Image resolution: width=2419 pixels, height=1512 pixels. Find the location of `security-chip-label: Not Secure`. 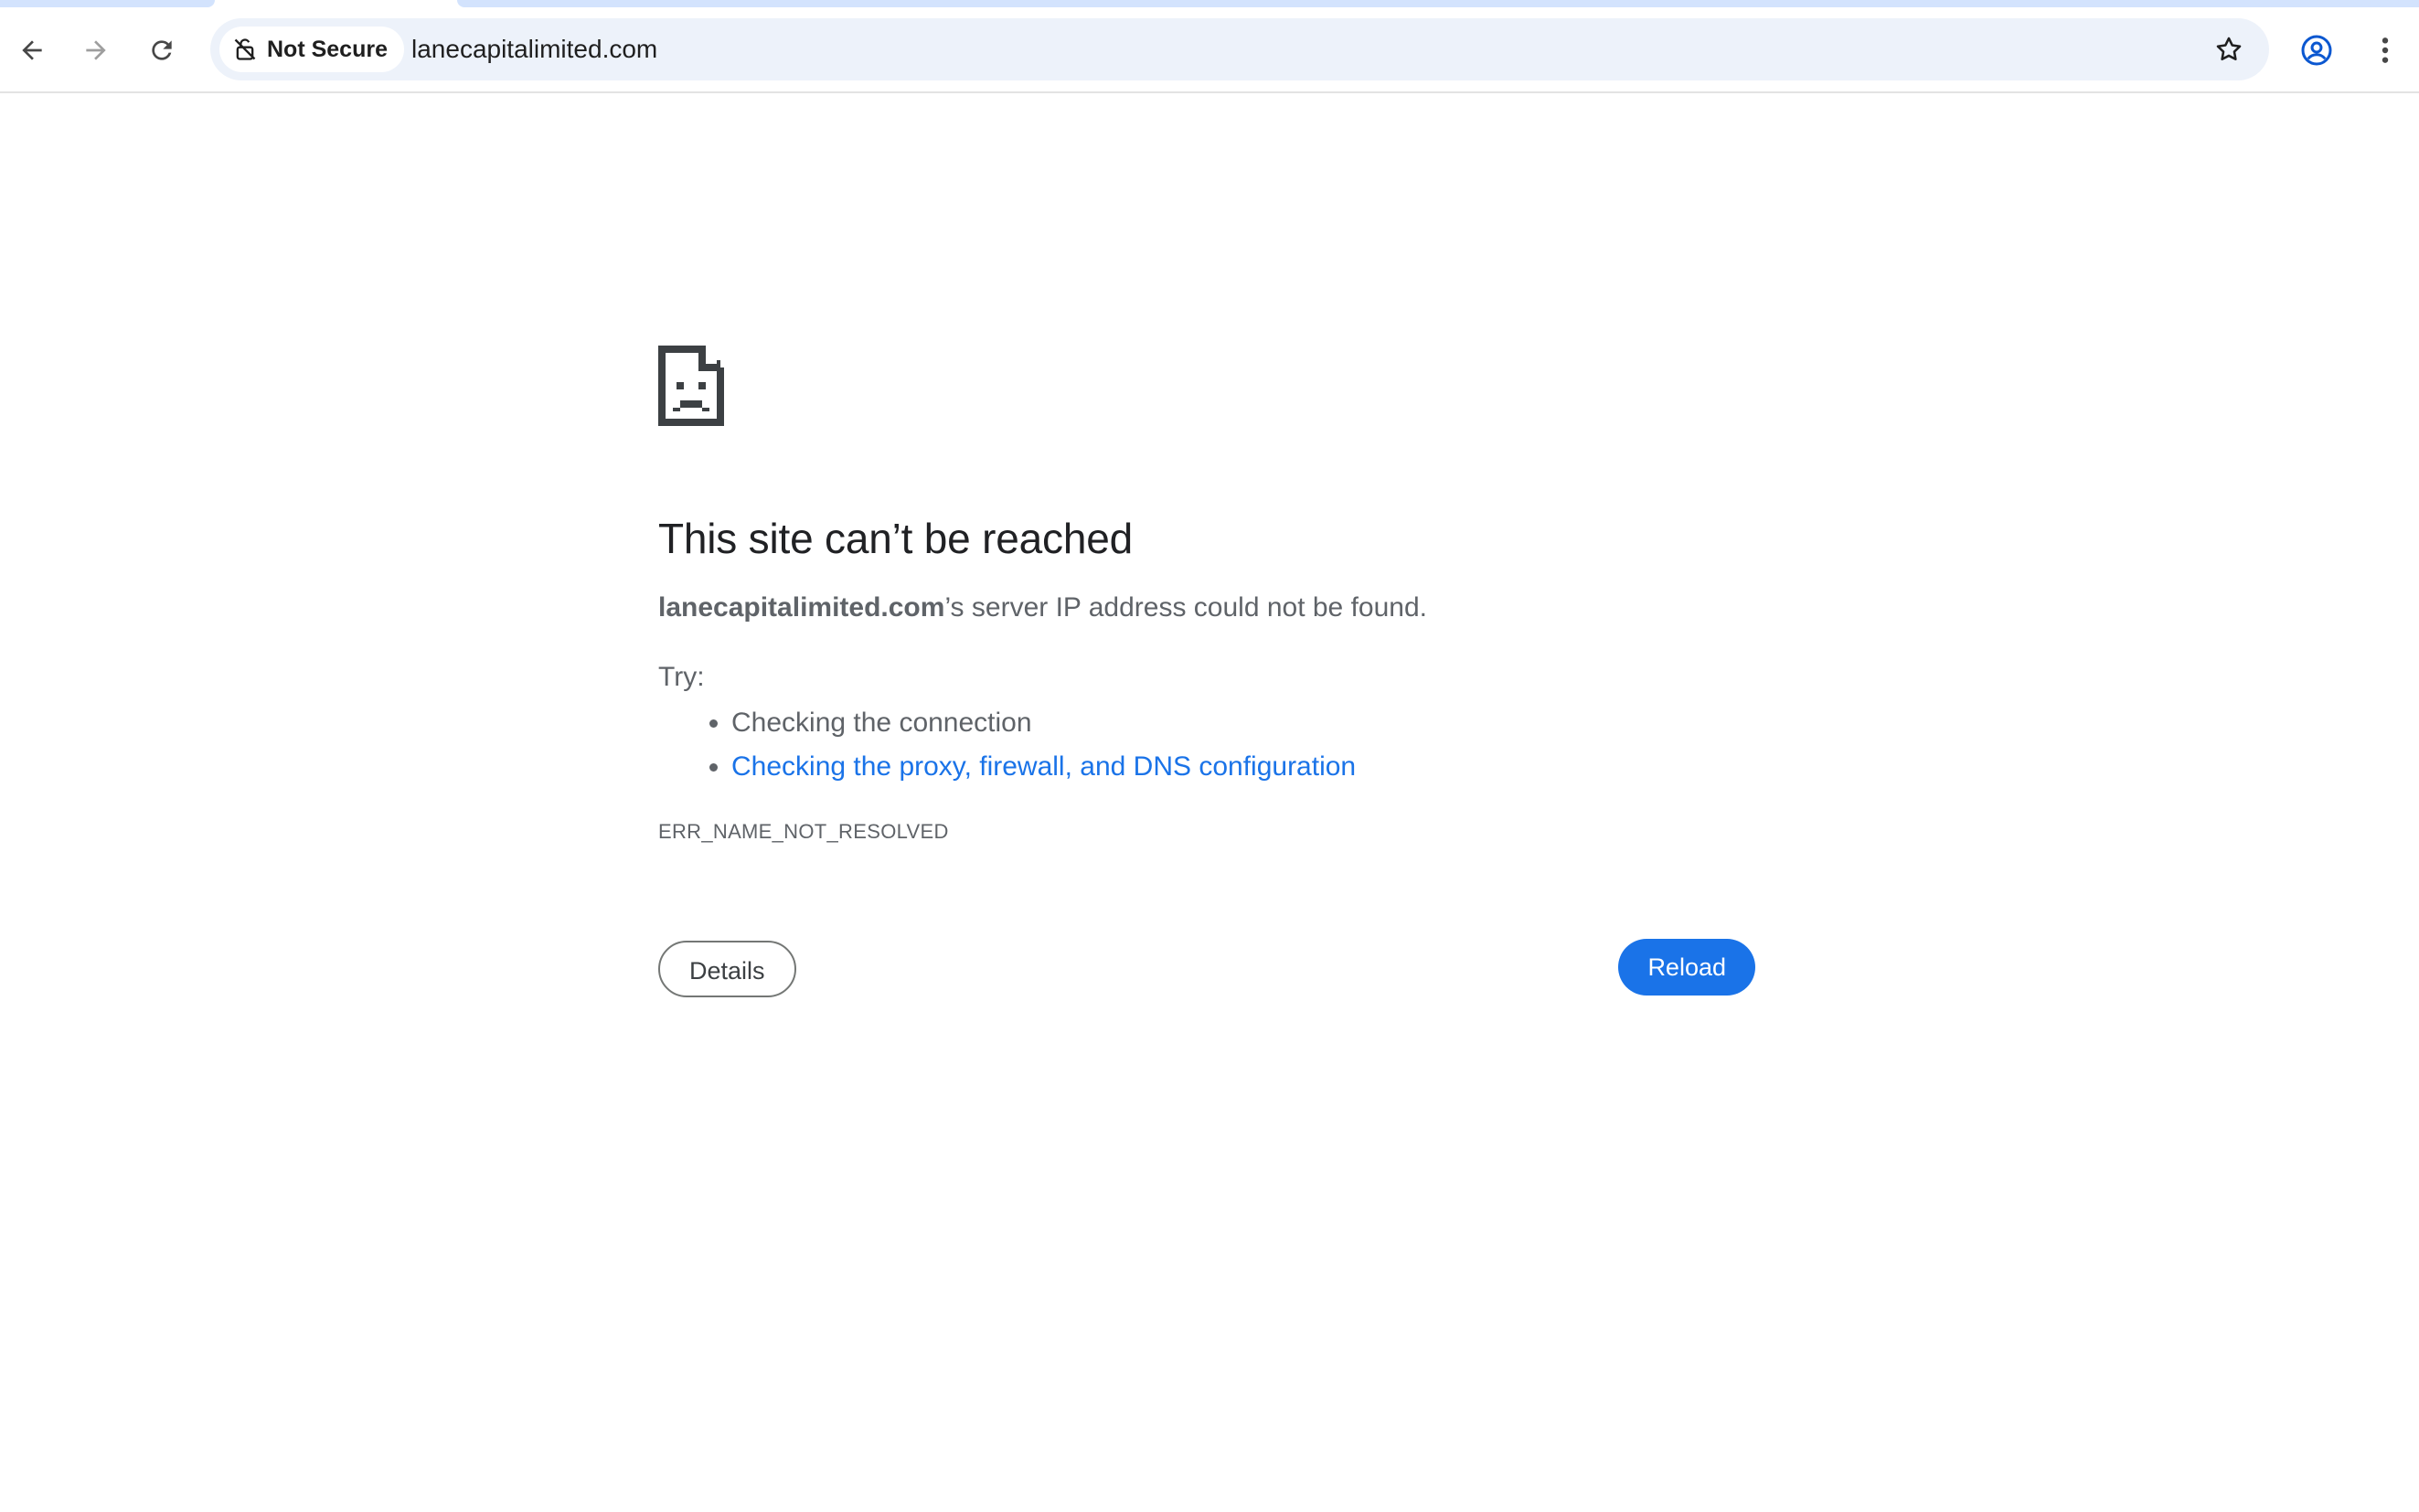

security-chip-label: Not Secure is located at coordinates (328, 49).